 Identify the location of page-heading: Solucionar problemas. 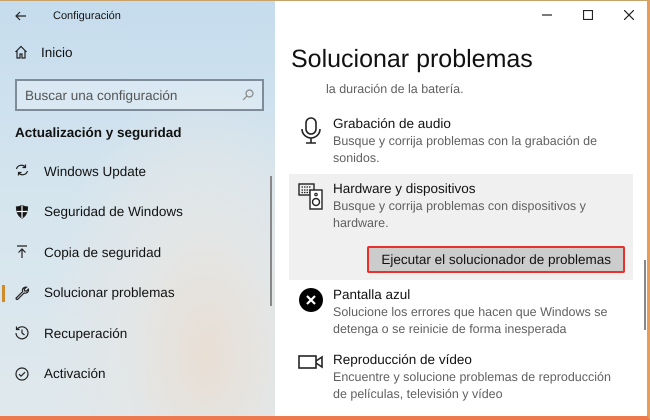
(412, 60).